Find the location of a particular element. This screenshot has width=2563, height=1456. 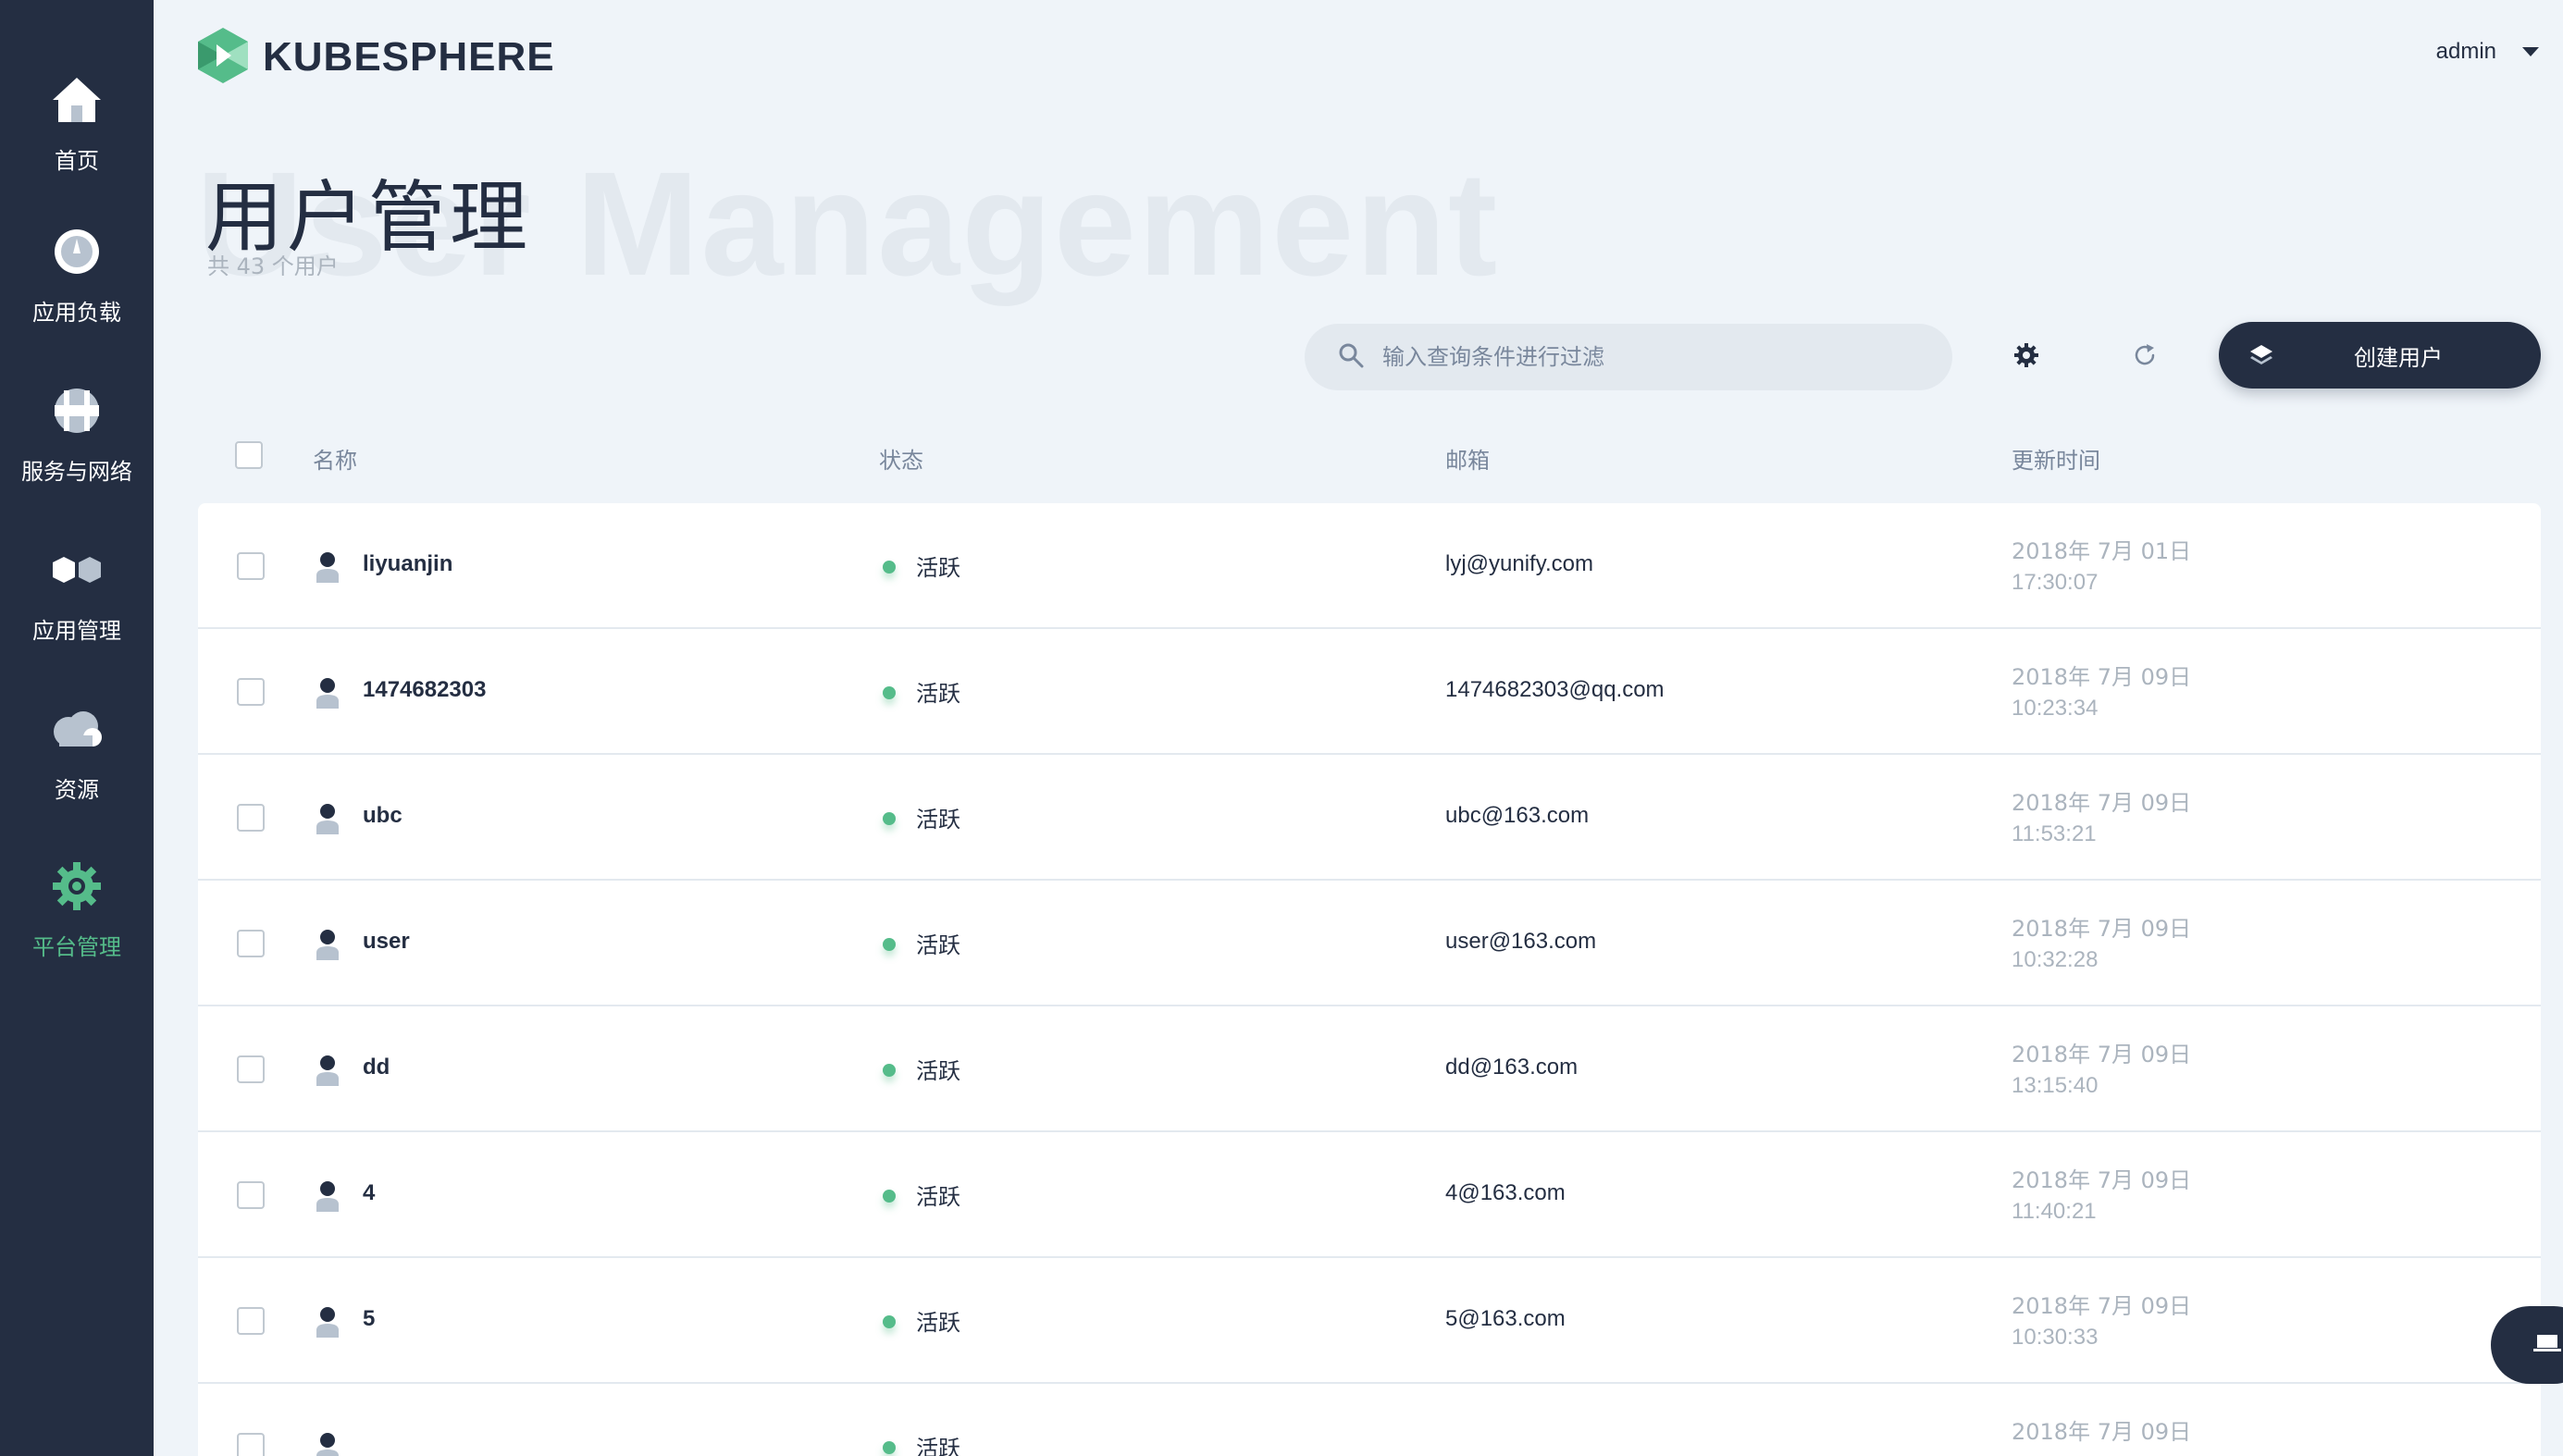

sidebar-item-network: 服务与网络 is located at coordinates (77, 452).